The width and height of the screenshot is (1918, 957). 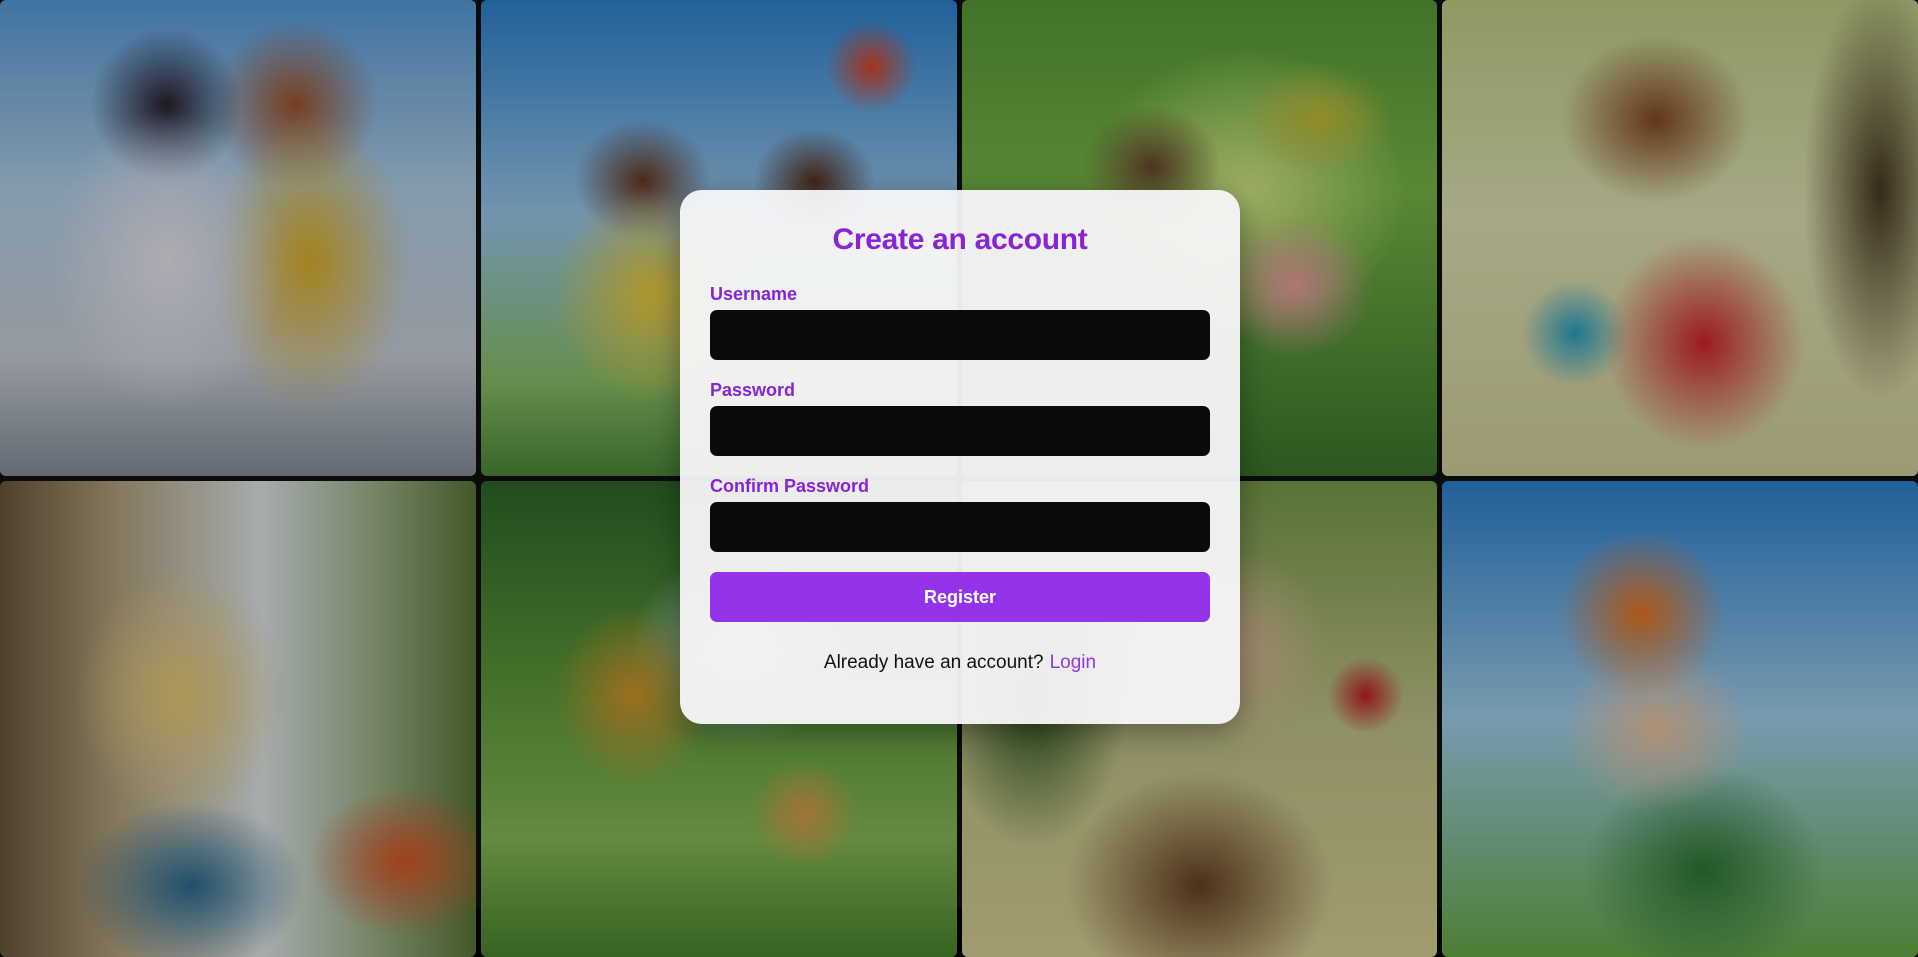 I want to click on confirm-password-label: Confirm Password, so click(x=790, y=486).